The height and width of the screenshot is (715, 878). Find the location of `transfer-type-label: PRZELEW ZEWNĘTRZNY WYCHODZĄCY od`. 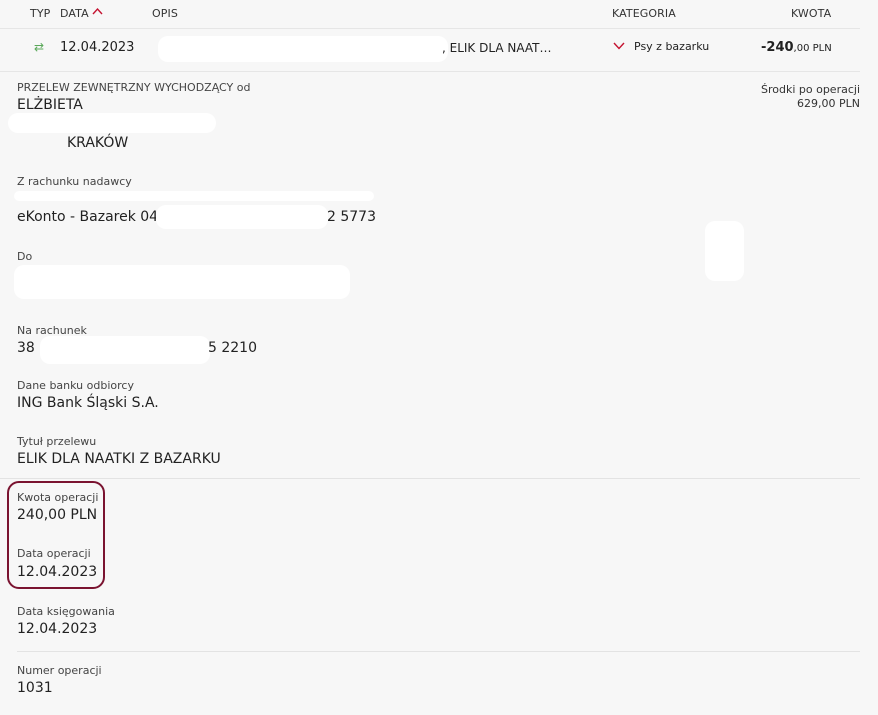

transfer-type-label: PRZELEW ZEWNĘTRZNY WYCHODZĄCY od is located at coordinates (134, 87).